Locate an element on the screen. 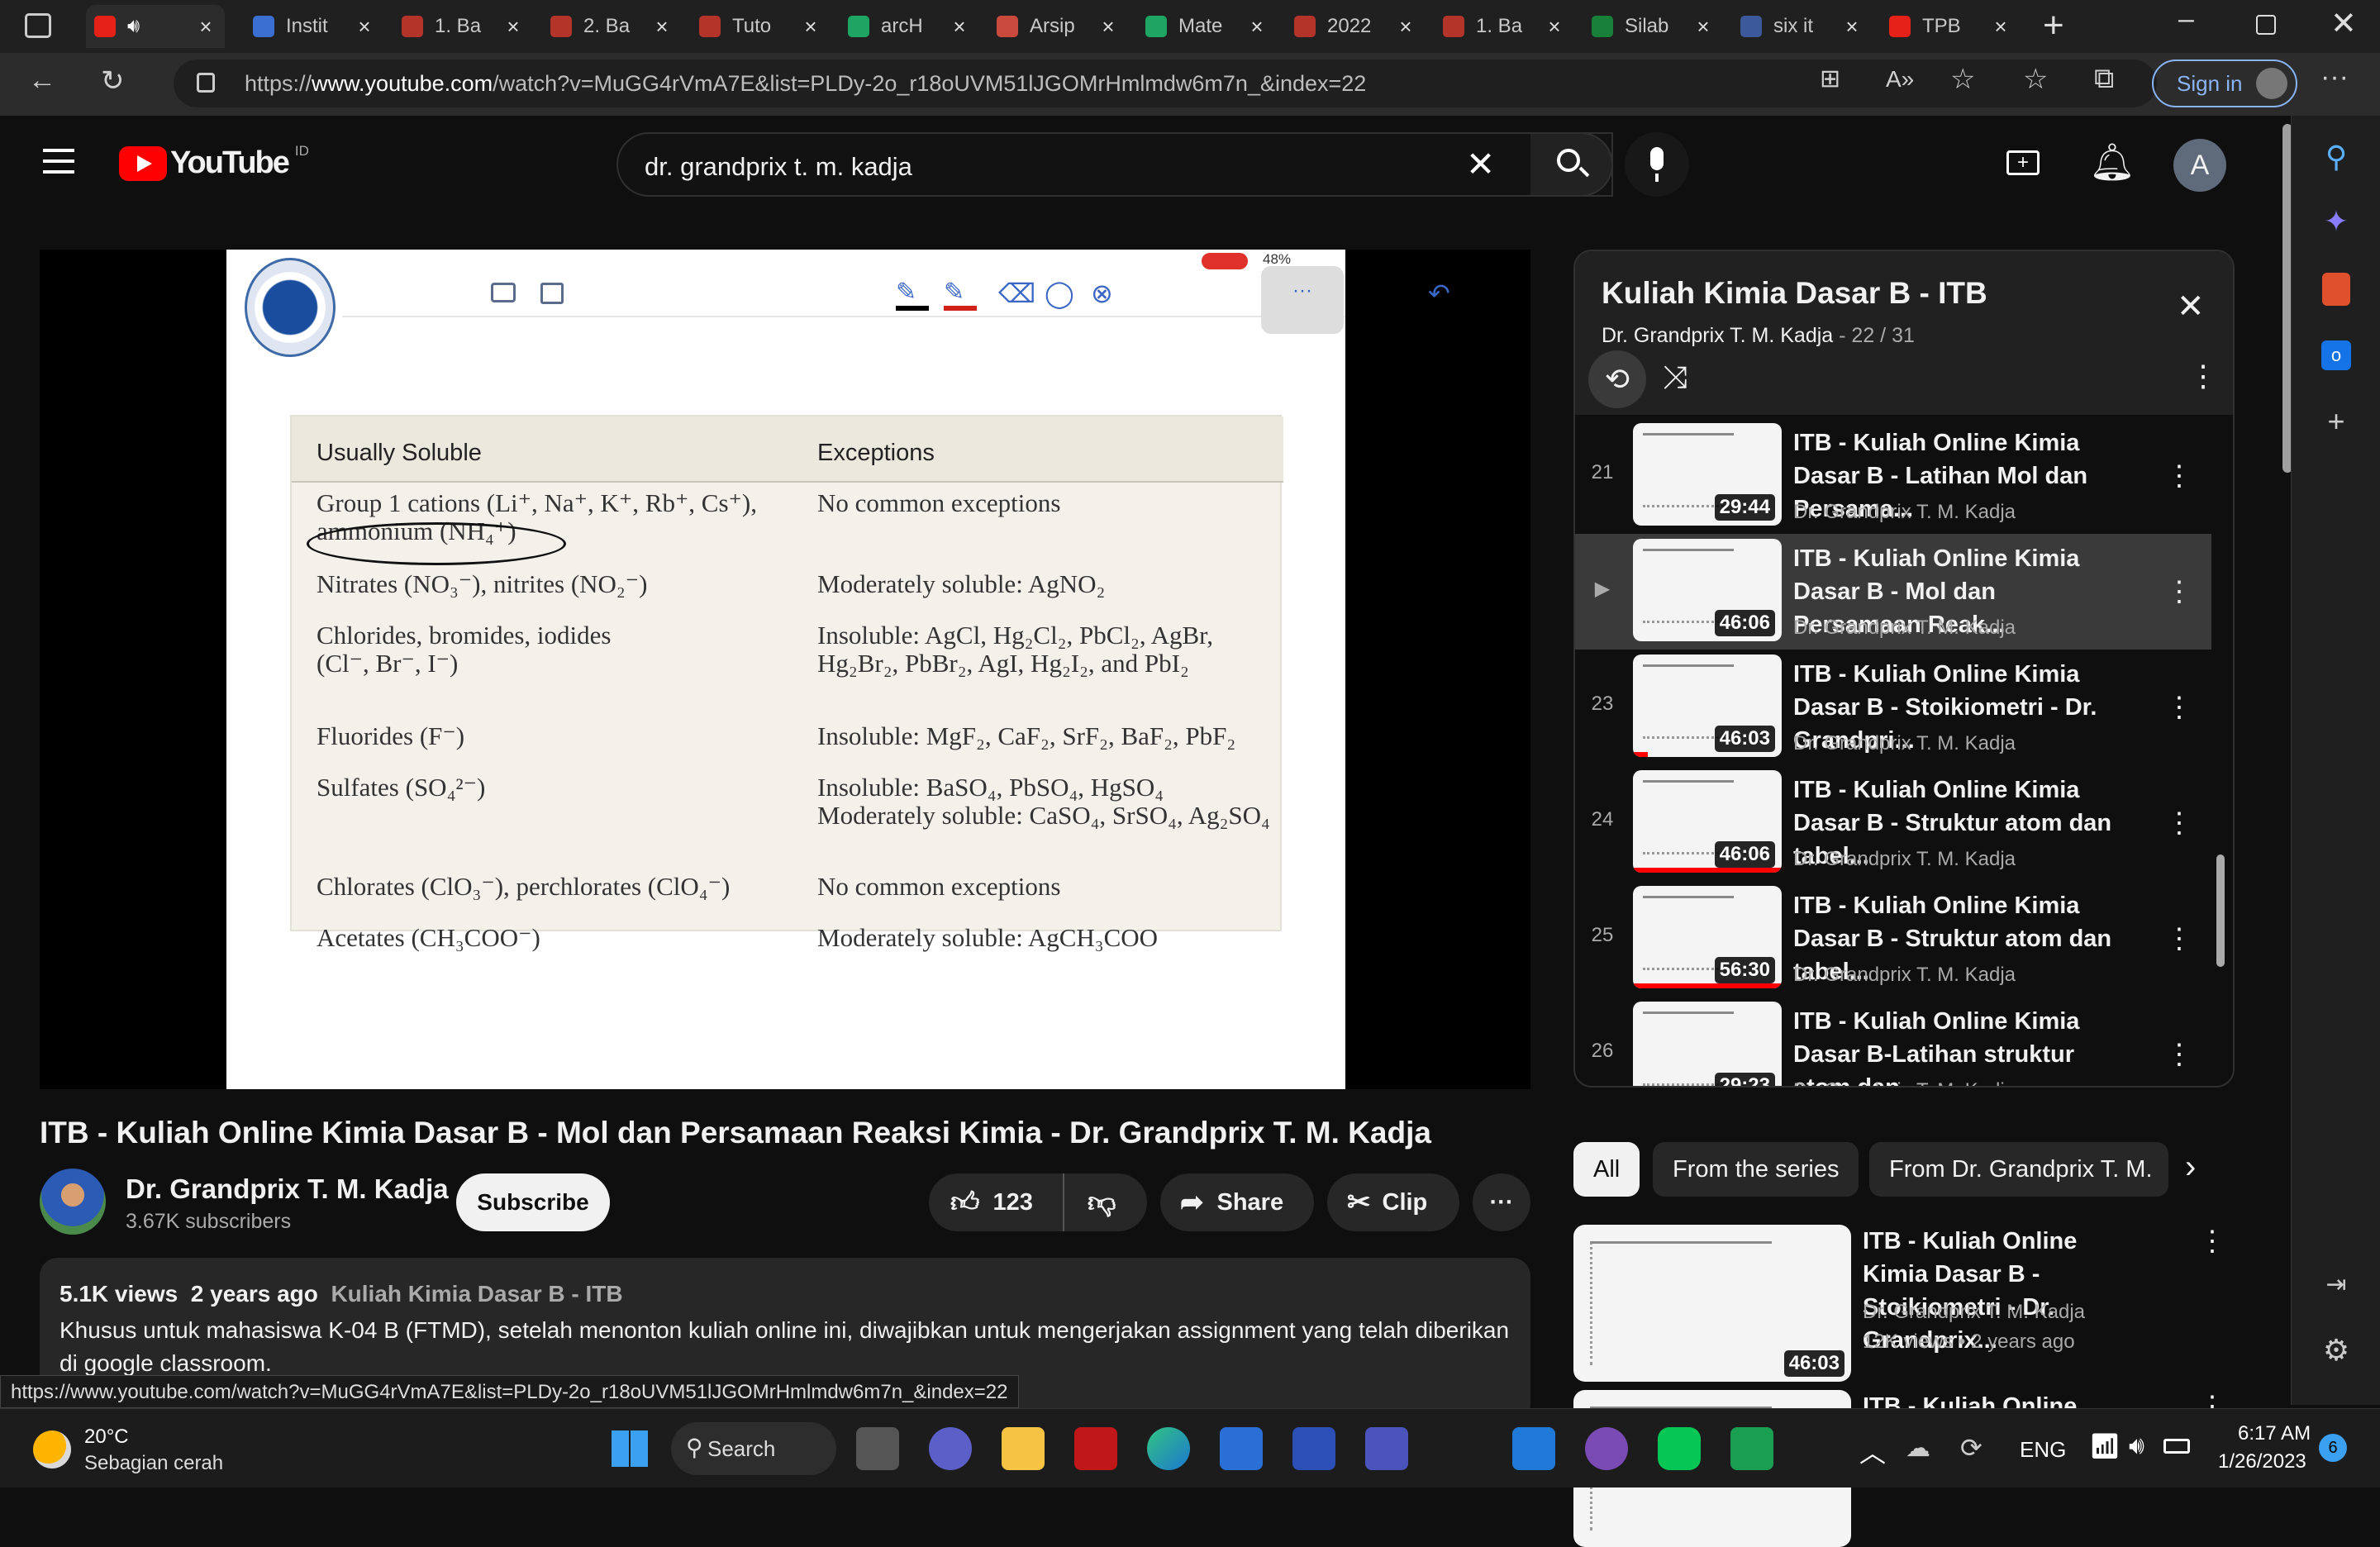  undo-icon: ↶ is located at coordinates (1439, 293).